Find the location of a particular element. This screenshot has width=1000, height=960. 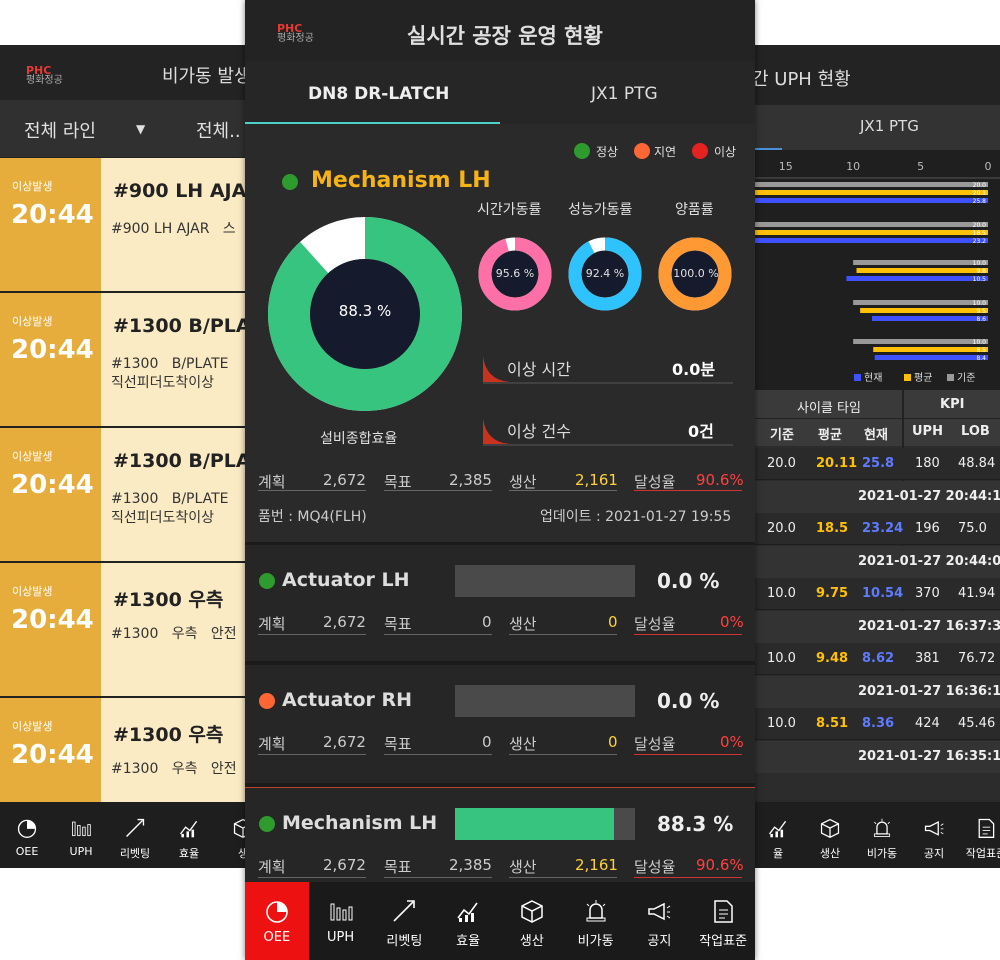

bar-value-label: 20.0 is located at coordinates (980, 225).